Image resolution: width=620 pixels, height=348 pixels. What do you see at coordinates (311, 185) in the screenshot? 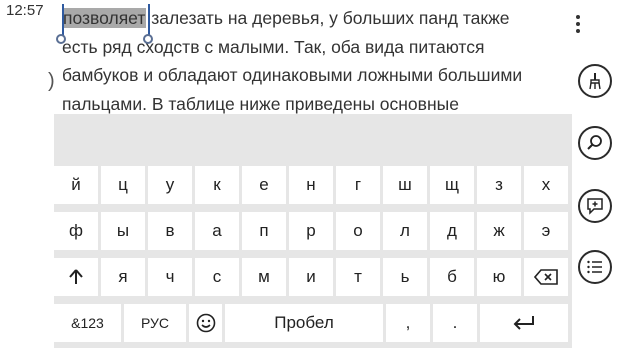
I see `key-row1-6: н` at bounding box center [311, 185].